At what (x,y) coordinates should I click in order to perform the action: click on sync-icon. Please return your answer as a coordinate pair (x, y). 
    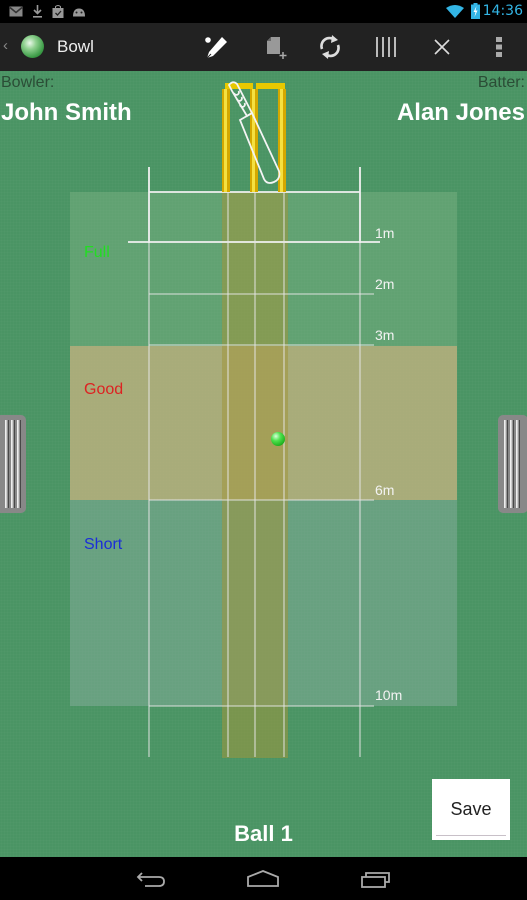
    Looking at the image, I should click on (330, 47).